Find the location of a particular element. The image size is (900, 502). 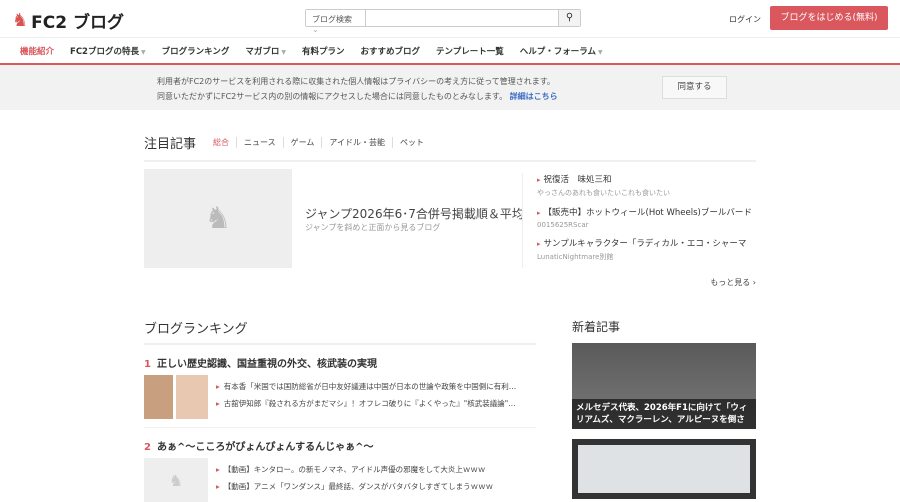

ranking-title: 1 正しい歴史認識、国益重視の外交、核武装の実現 is located at coordinates (340, 362).